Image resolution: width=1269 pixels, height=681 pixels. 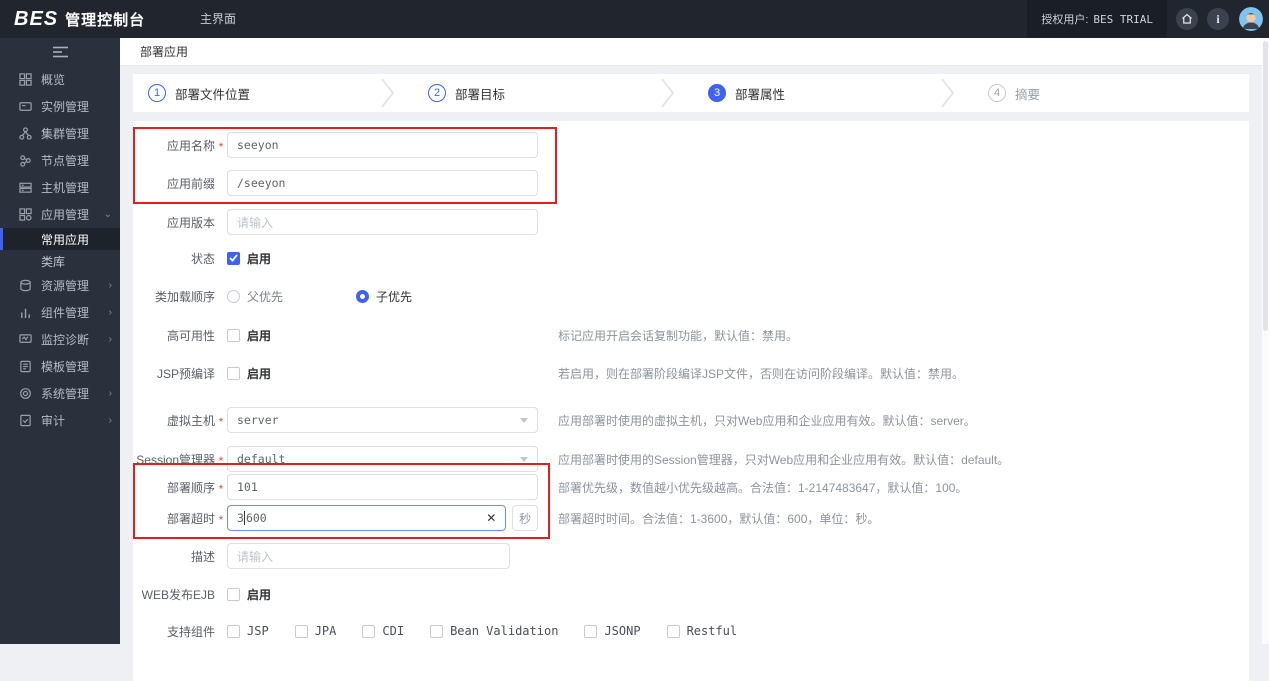 What do you see at coordinates (382, 420) in the screenshot?
I see `virtual-host-select: server` at bounding box center [382, 420].